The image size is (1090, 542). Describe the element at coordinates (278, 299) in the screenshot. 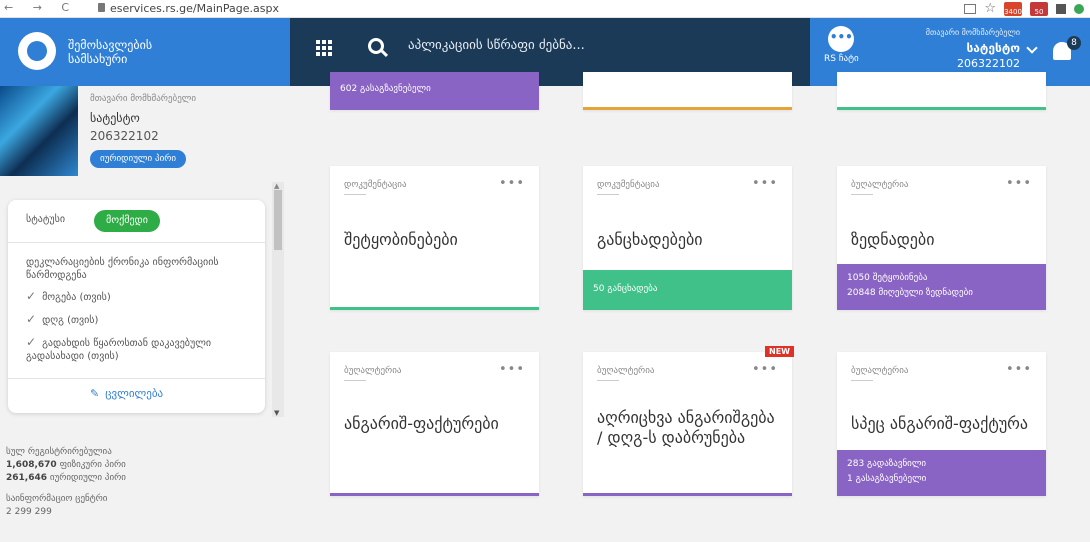

I see `sidebar-scrollbar: ▲ ▼` at that location.